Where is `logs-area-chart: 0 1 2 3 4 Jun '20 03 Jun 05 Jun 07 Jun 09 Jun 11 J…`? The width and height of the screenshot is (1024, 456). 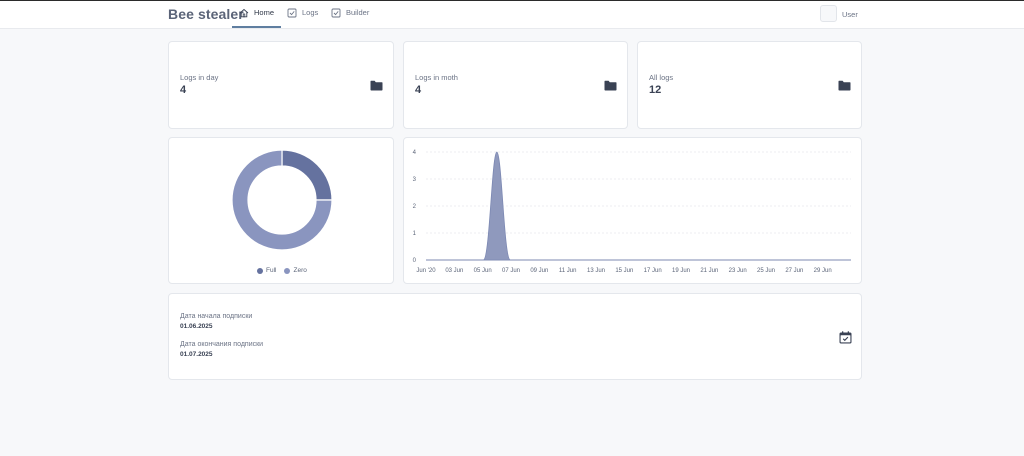 logs-area-chart: 0 1 2 3 4 Jun '20 03 Jun 05 Jun 07 Jun 09 Jun 11 J… is located at coordinates (632, 212).